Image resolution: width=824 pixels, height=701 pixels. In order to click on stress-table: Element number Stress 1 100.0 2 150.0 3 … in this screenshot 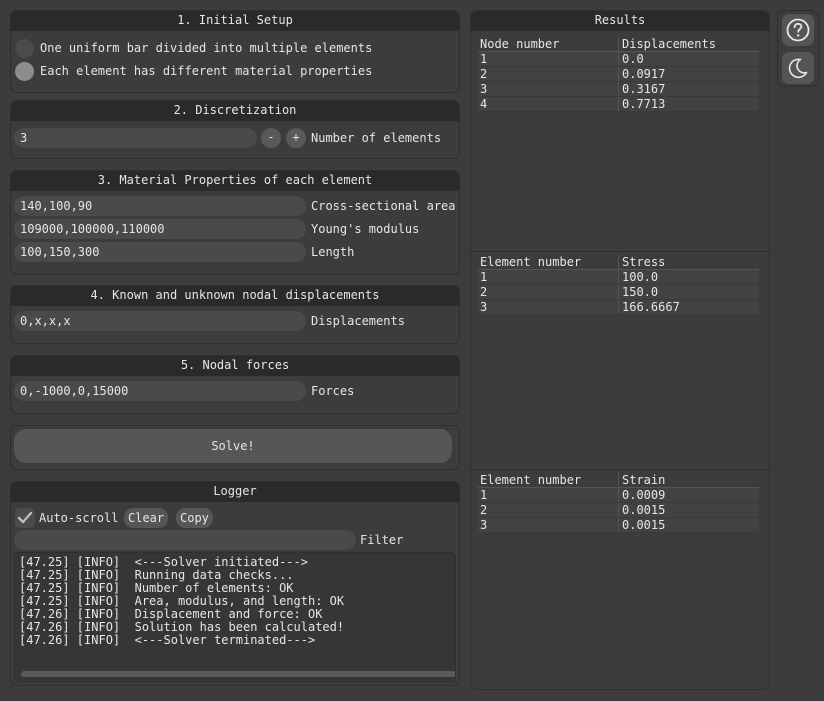, I will do `click(618, 284)`.